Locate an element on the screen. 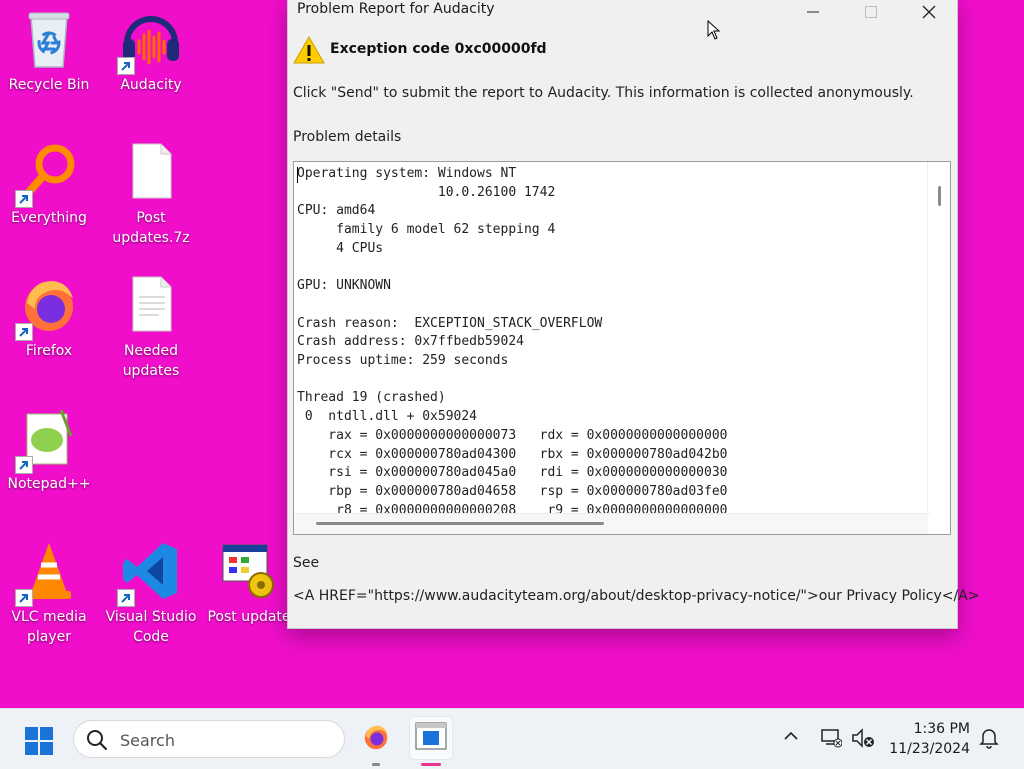 Image resolution: width=1024 pixels, height=769 pixels. desktop-icon-label: Post update is located at coordinates (249, 617).